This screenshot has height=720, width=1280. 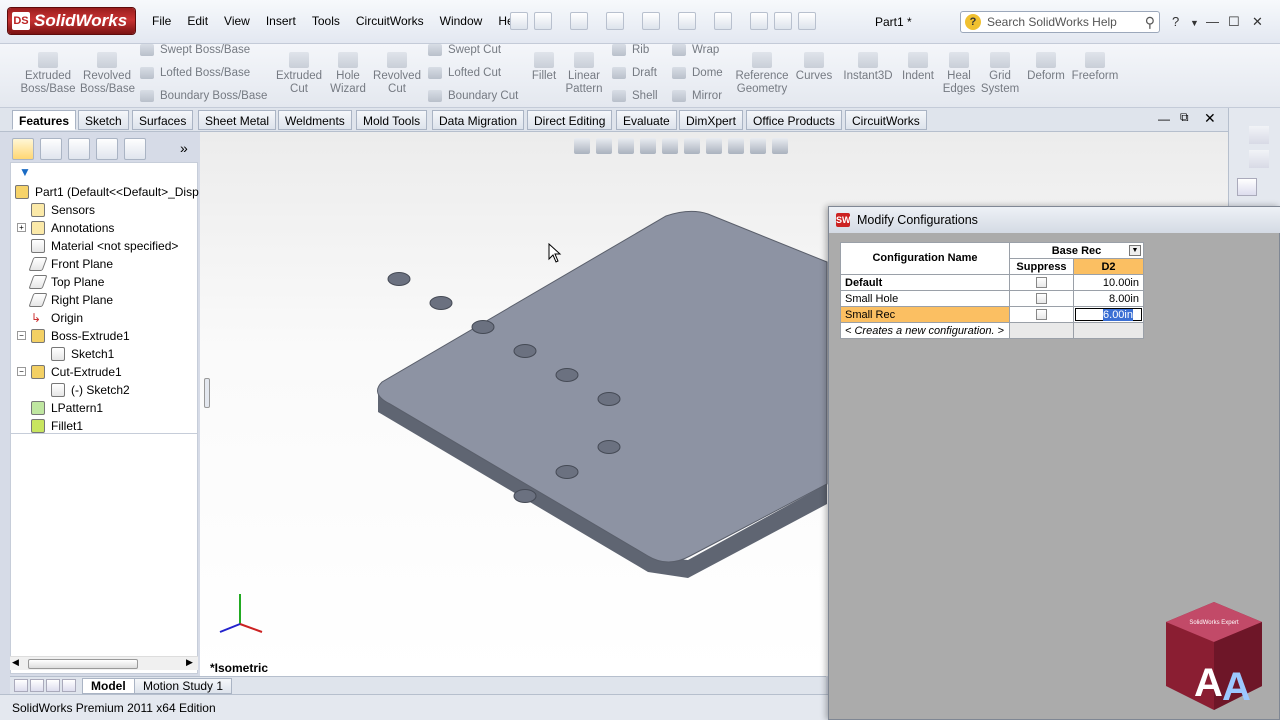 What do you see at coordinates (184, 148) in the screenshot?
I see `expand-chevron-icon: »` at bounding box center [184, 148].